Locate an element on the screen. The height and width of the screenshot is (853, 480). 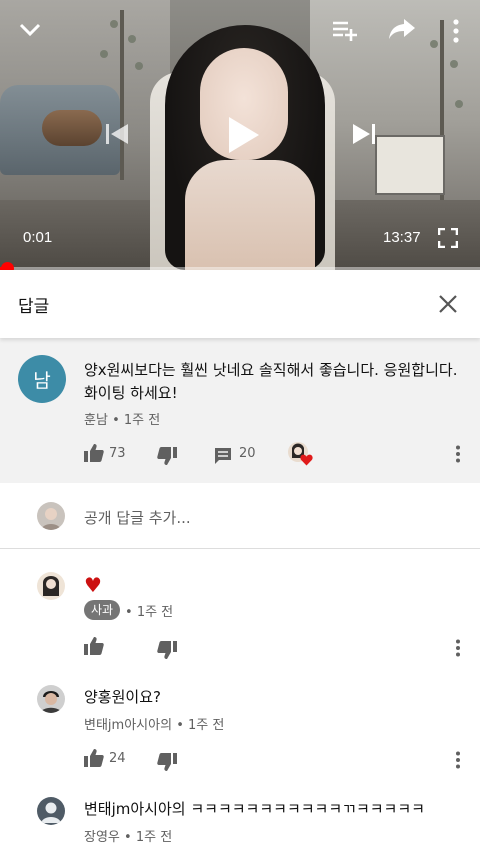
reply-meta: • 1주 전 is located at coordinates (149, 612).